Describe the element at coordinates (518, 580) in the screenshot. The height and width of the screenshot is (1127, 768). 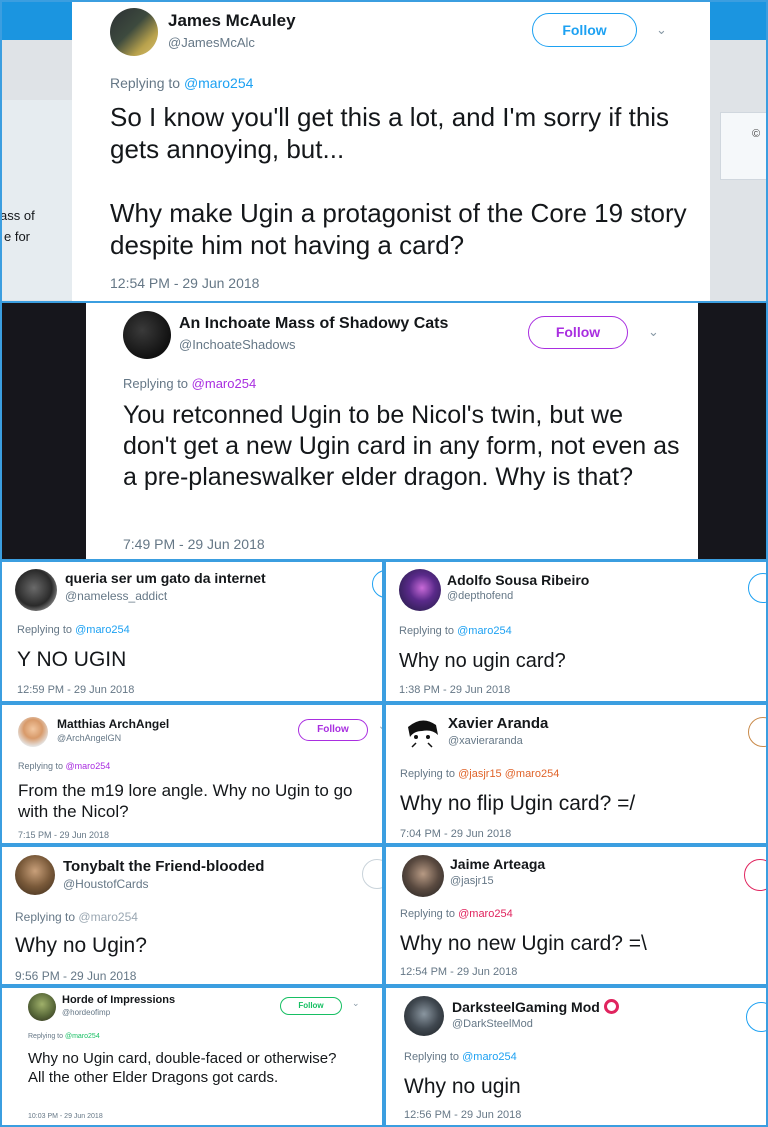
I see `display-name: Adolfo Sousa Ribeiro` at that location.